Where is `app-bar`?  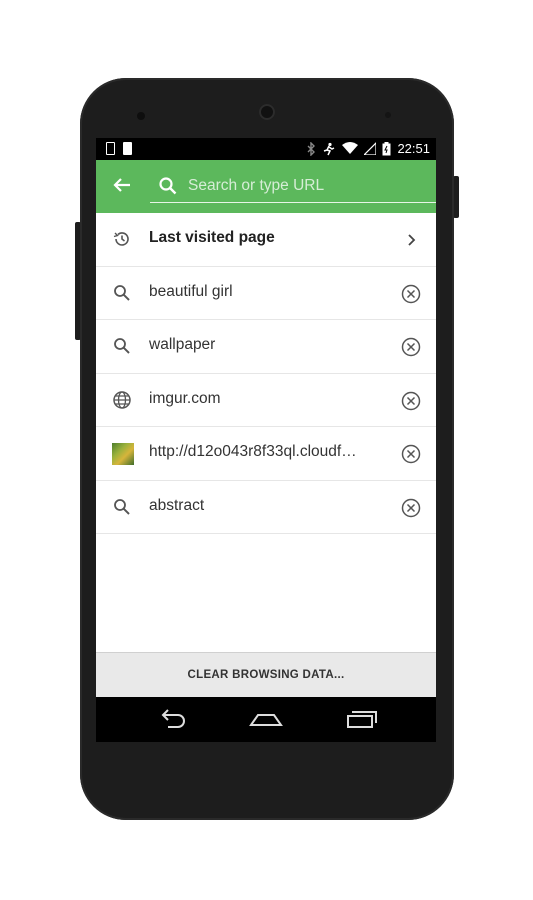 app-bar is located at coordinates (266, 186).